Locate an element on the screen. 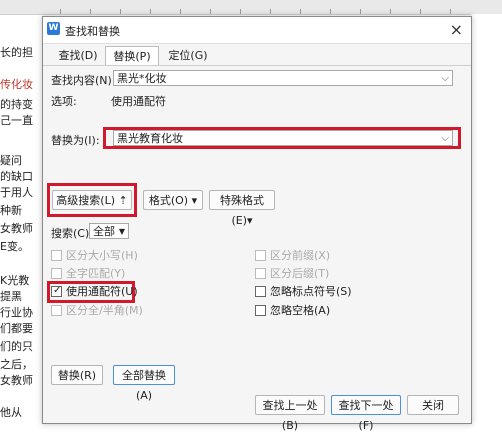 This screenshot has width=502, height=436. format-button: 格式(O) ▾ is located at coordinates (173, 200).